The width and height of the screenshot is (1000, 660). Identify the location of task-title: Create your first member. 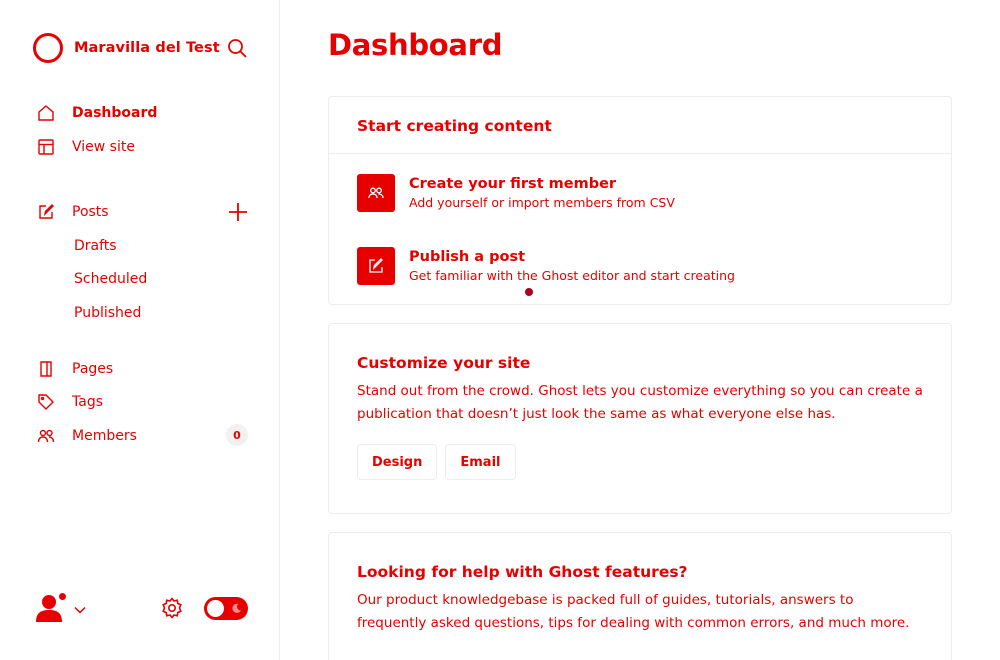
(513, 184).